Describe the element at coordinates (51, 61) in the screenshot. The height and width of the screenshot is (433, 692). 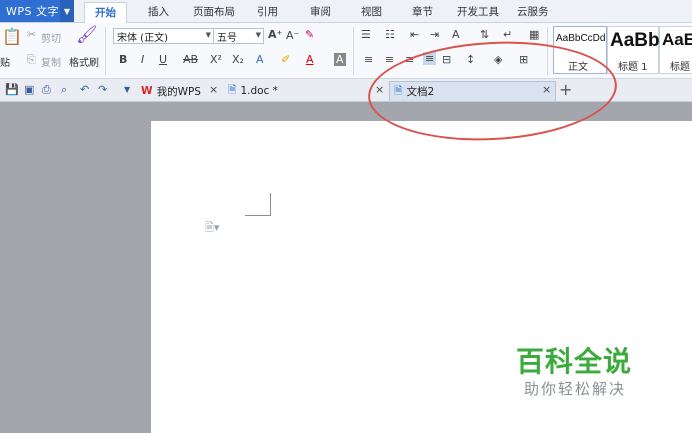
I see `copy-button: 复制` at that location.